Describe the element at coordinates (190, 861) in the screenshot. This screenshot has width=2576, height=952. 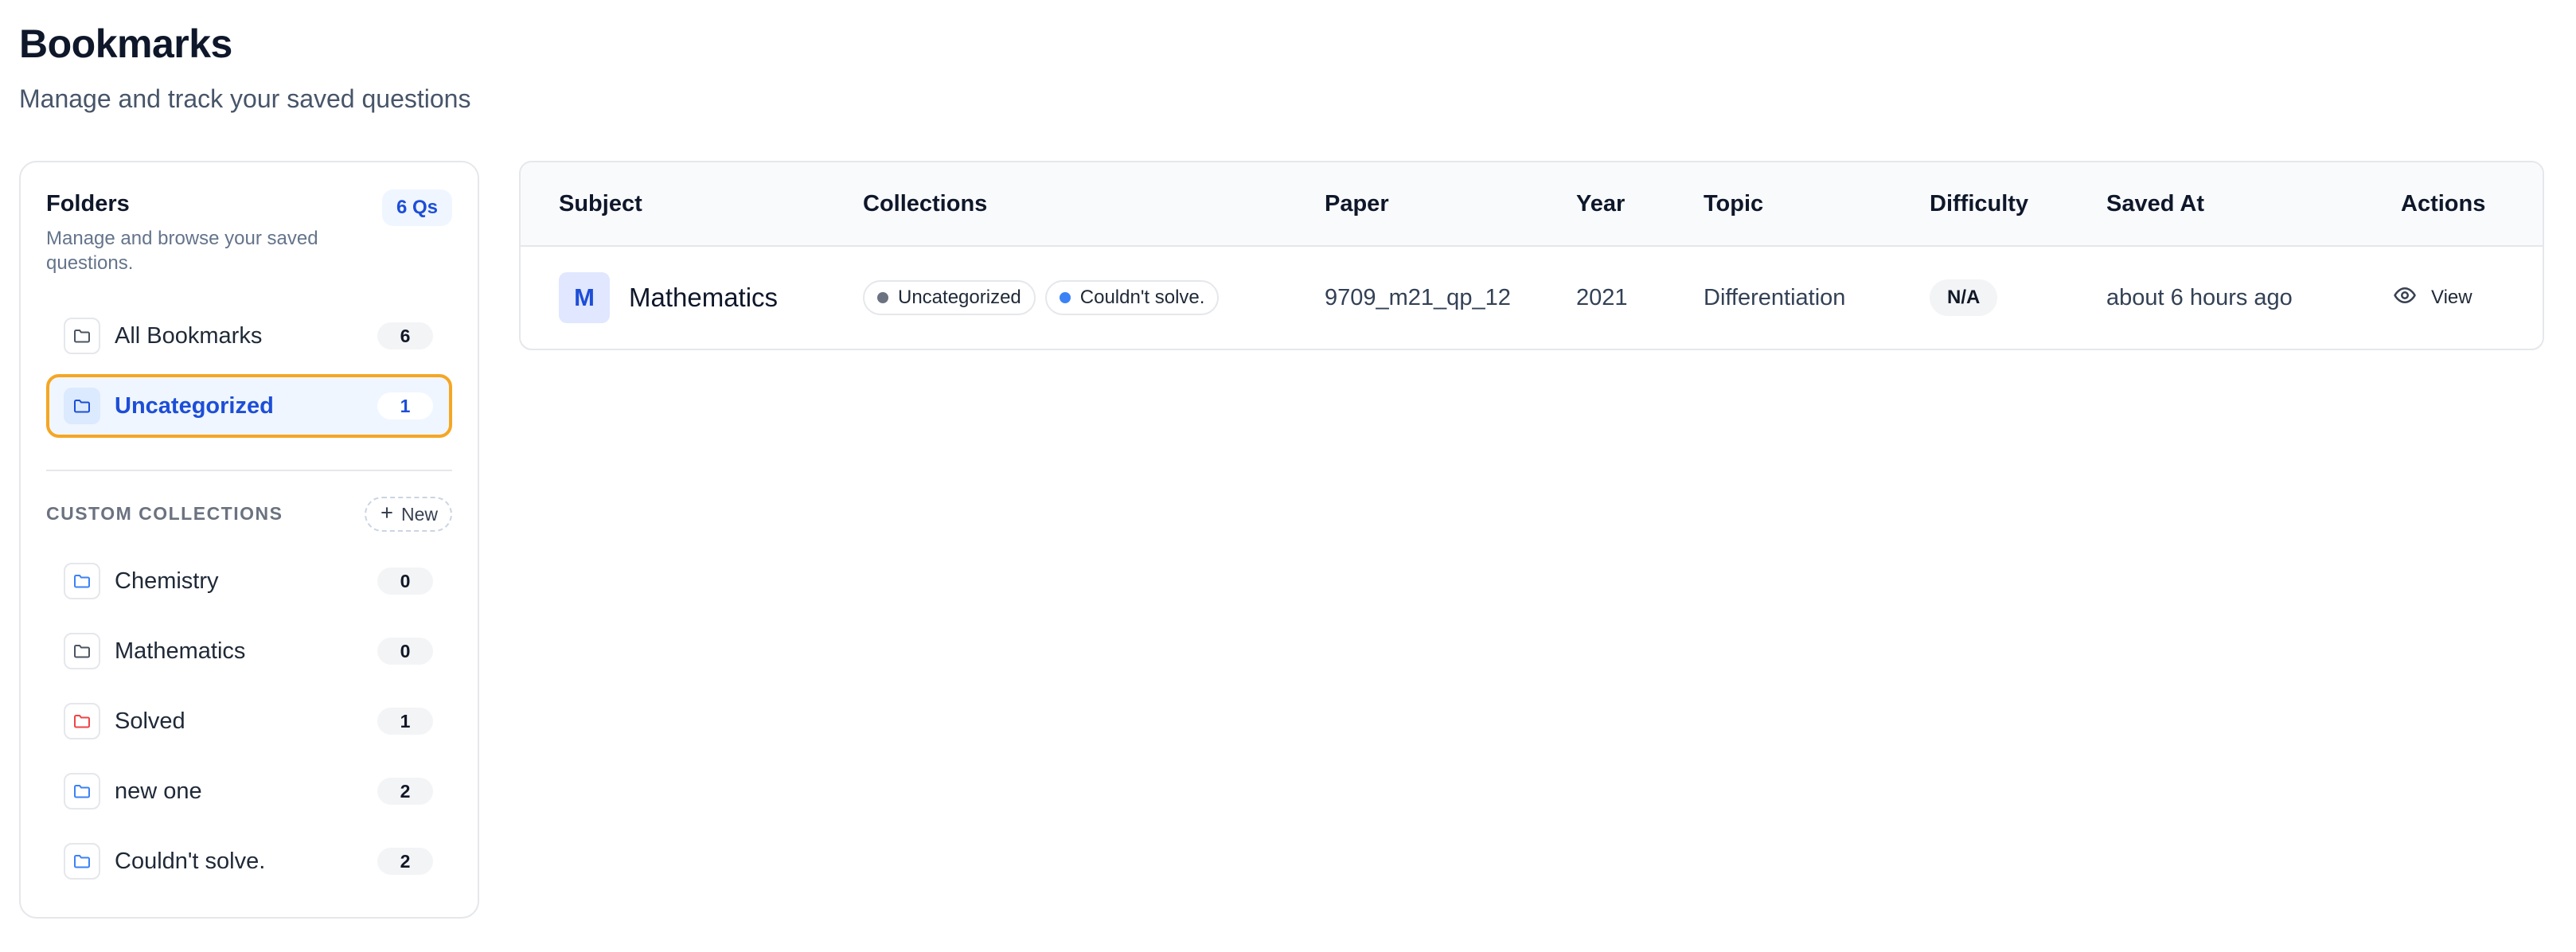
I see `collection-label: Couldn't solve.` at that location.